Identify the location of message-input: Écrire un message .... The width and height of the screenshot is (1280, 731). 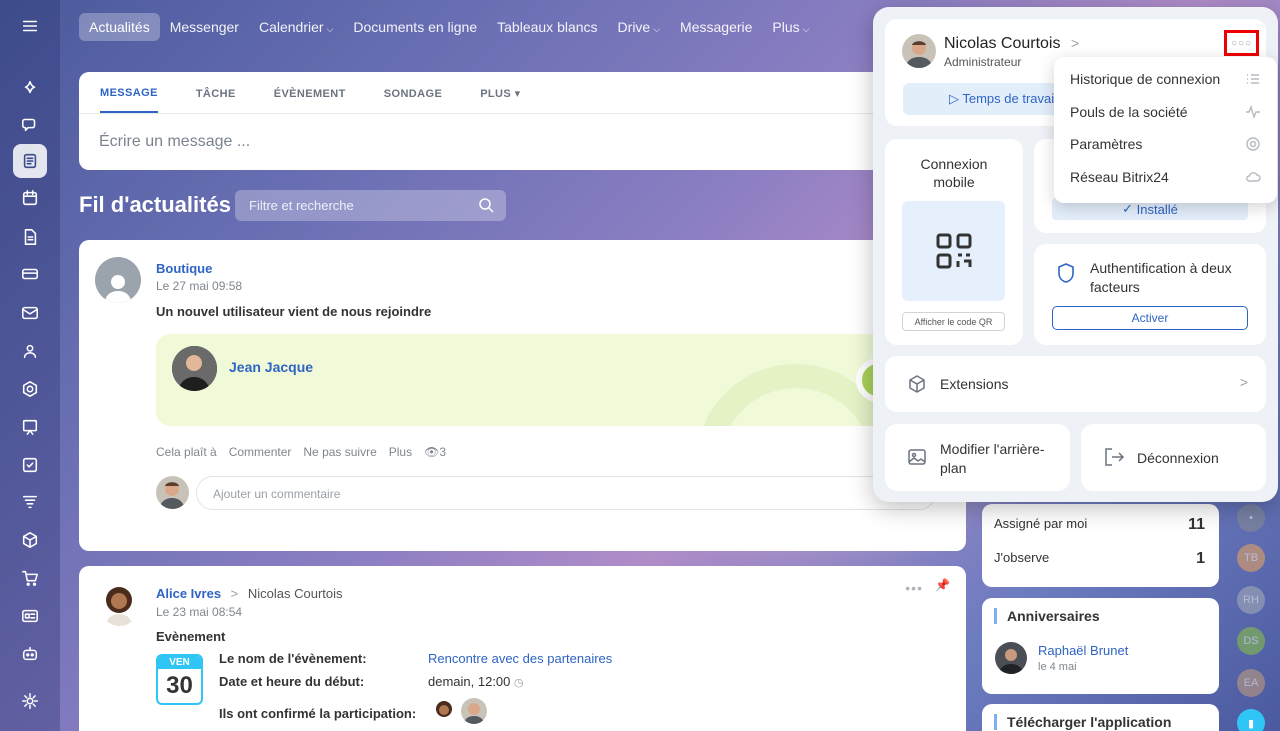
(522, 142).